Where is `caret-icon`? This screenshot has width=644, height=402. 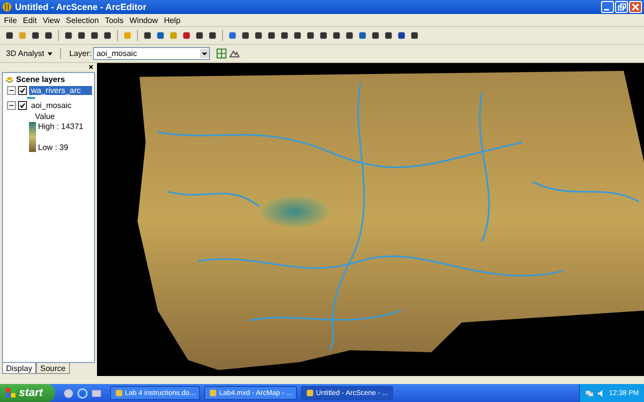 caret-icon is located at coordinates (50, 54).